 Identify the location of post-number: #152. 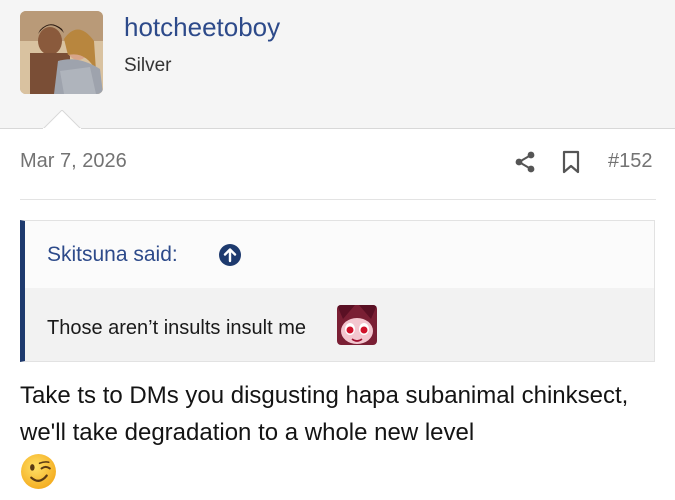
(630, 161).